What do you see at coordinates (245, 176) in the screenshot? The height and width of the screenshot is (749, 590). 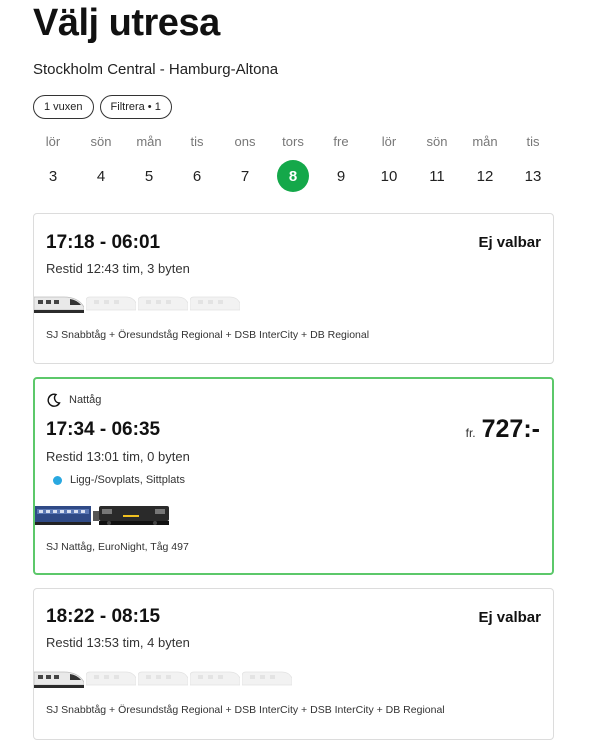 I see `date-number: 7` at bounding box center [245, 176].